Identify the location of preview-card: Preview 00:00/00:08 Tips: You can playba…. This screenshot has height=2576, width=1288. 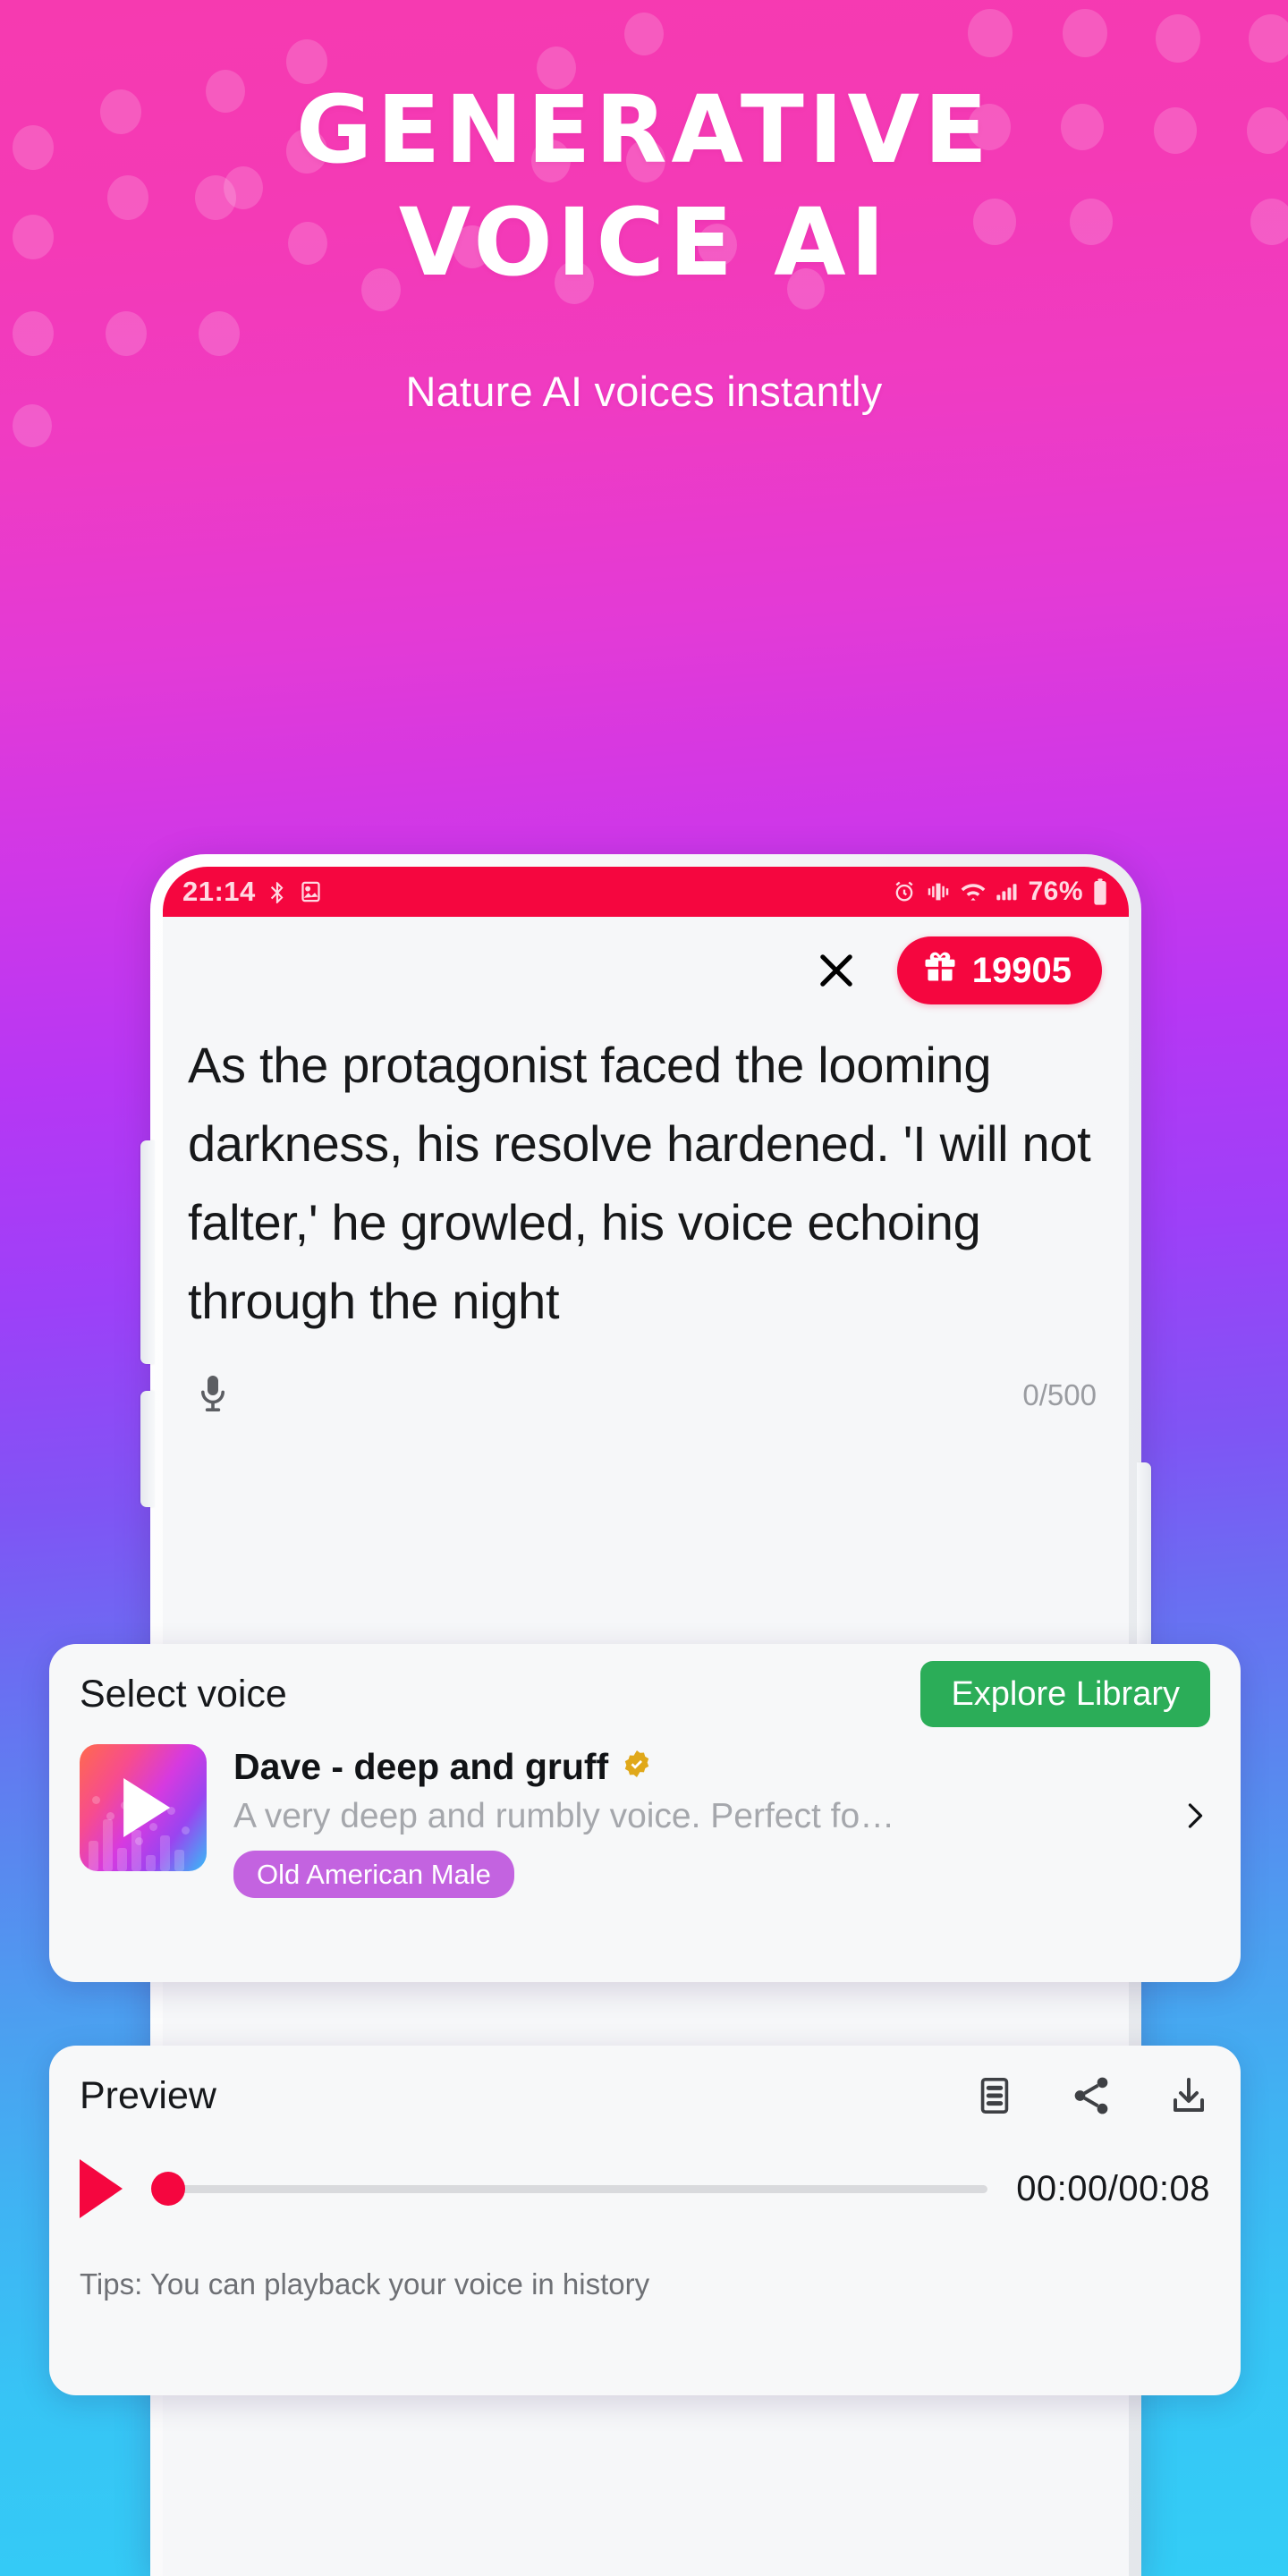
(645, 2220).